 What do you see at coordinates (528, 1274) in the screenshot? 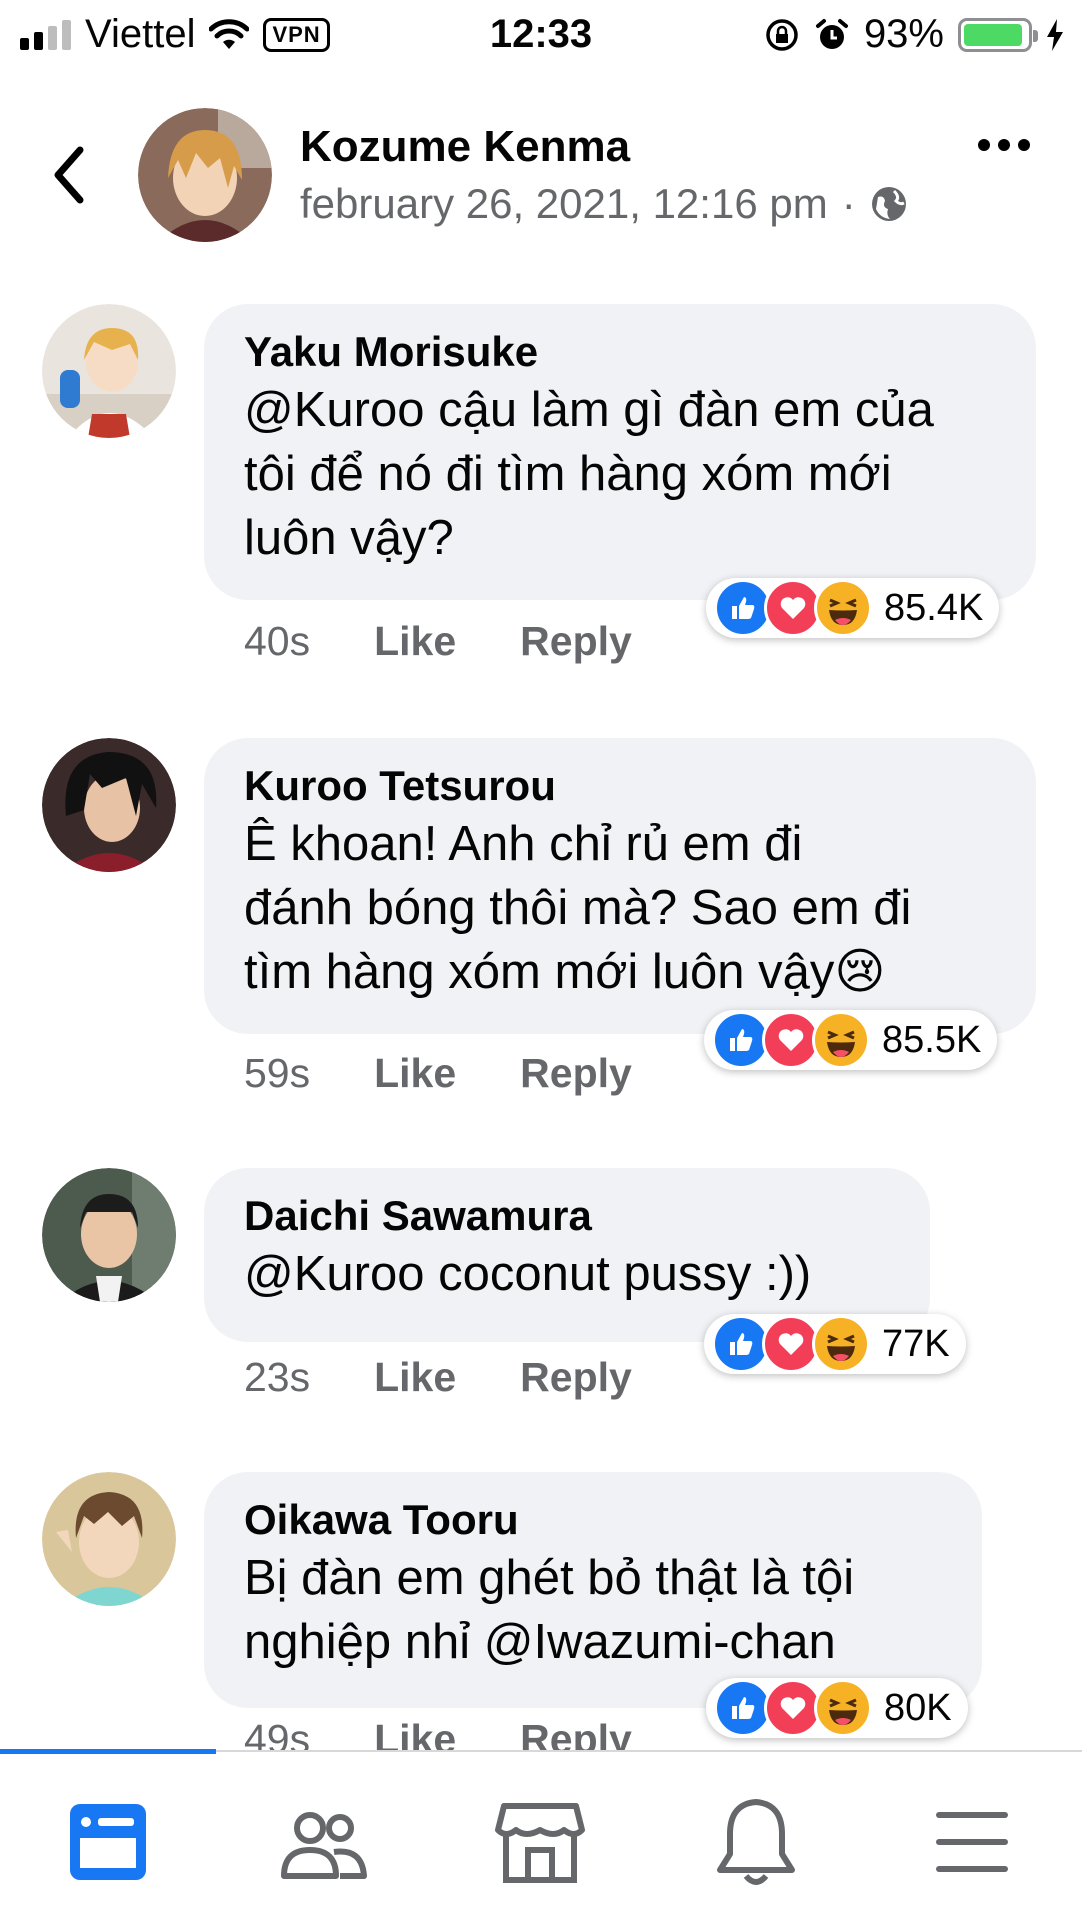
I see `comment-text: @Kuroo coconut pussy :))` at bounding box center [528, 1274].